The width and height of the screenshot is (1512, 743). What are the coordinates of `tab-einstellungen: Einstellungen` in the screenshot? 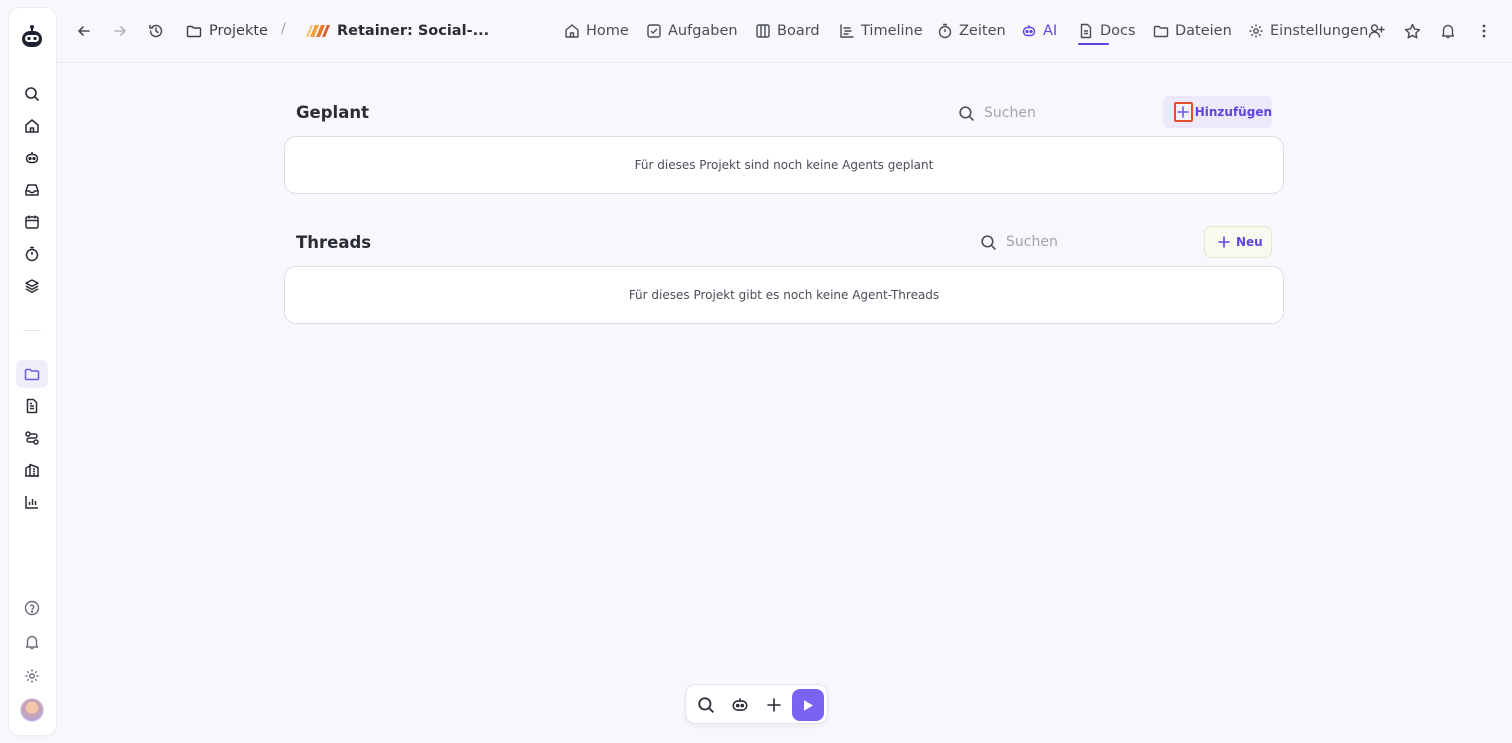 It's located at (1308, 31).